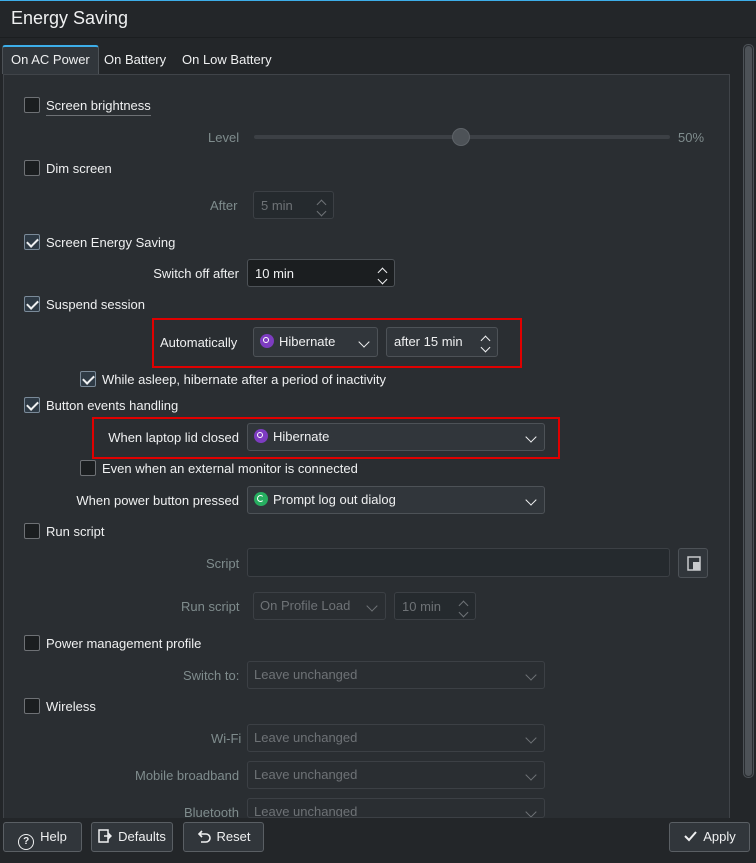  Describe the element at coordinates (88, 379) in the screenshot. I see `hibernate-inactivity-checkbox` at that location.